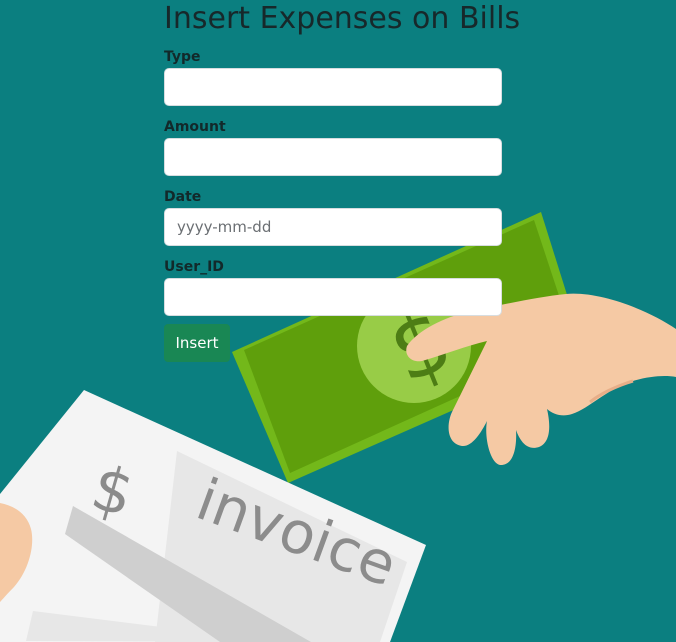  Describe the element at coordinates (333, 87) in the screenshot. I see `type-input` at that location.